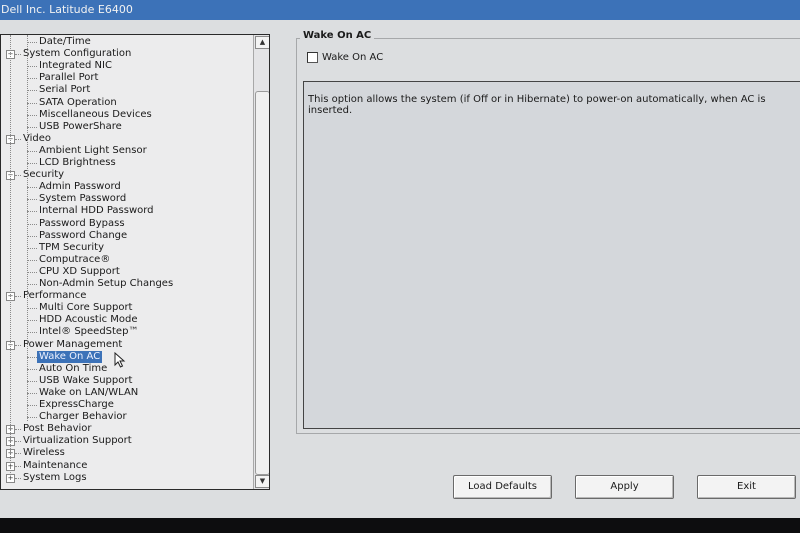 The height and width of the screenshot is (533, 800). Describe the element at coordinates (624, 487) in the screenshot. I see `apply-button: Apply` at that location.